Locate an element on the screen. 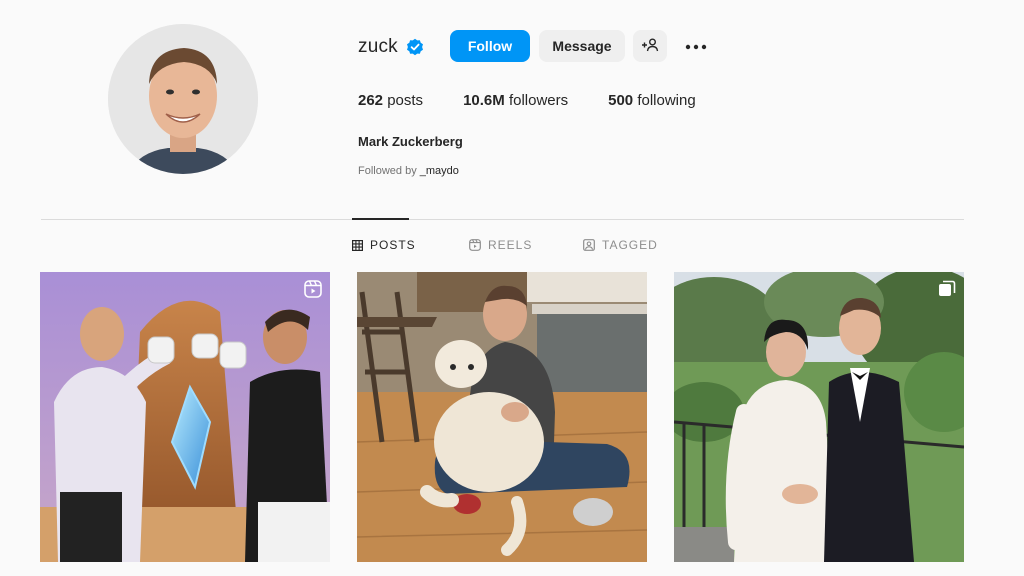 This screenshot has height=576, width=1024. tab-posts-label: POSTS is located at coordinates (393, 245).